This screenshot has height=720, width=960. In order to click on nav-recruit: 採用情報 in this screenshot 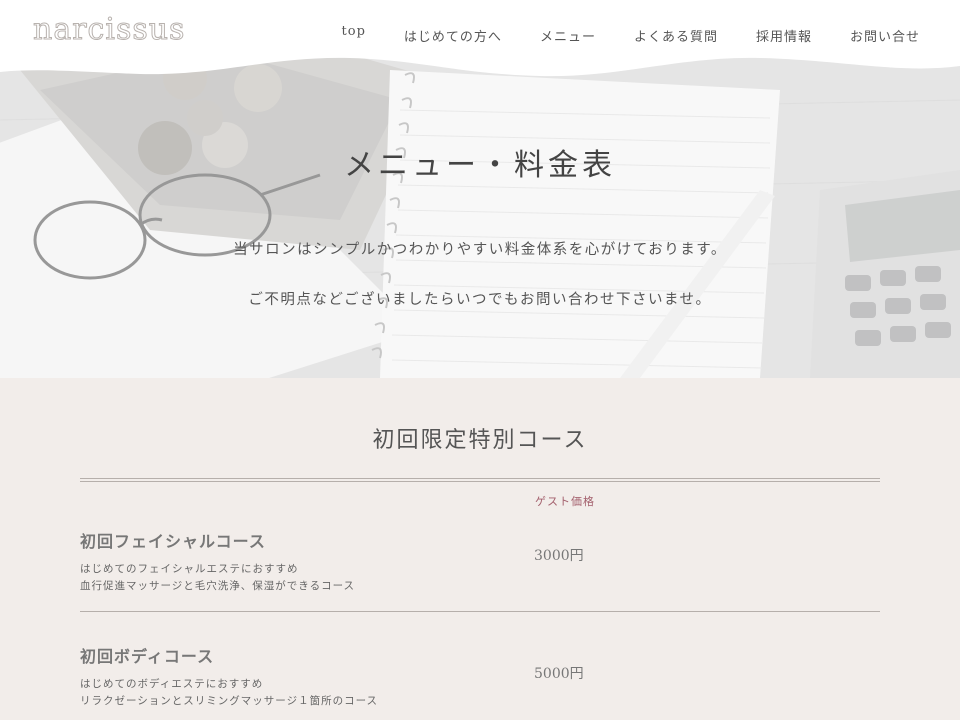, I will do `click(784, 35)`.